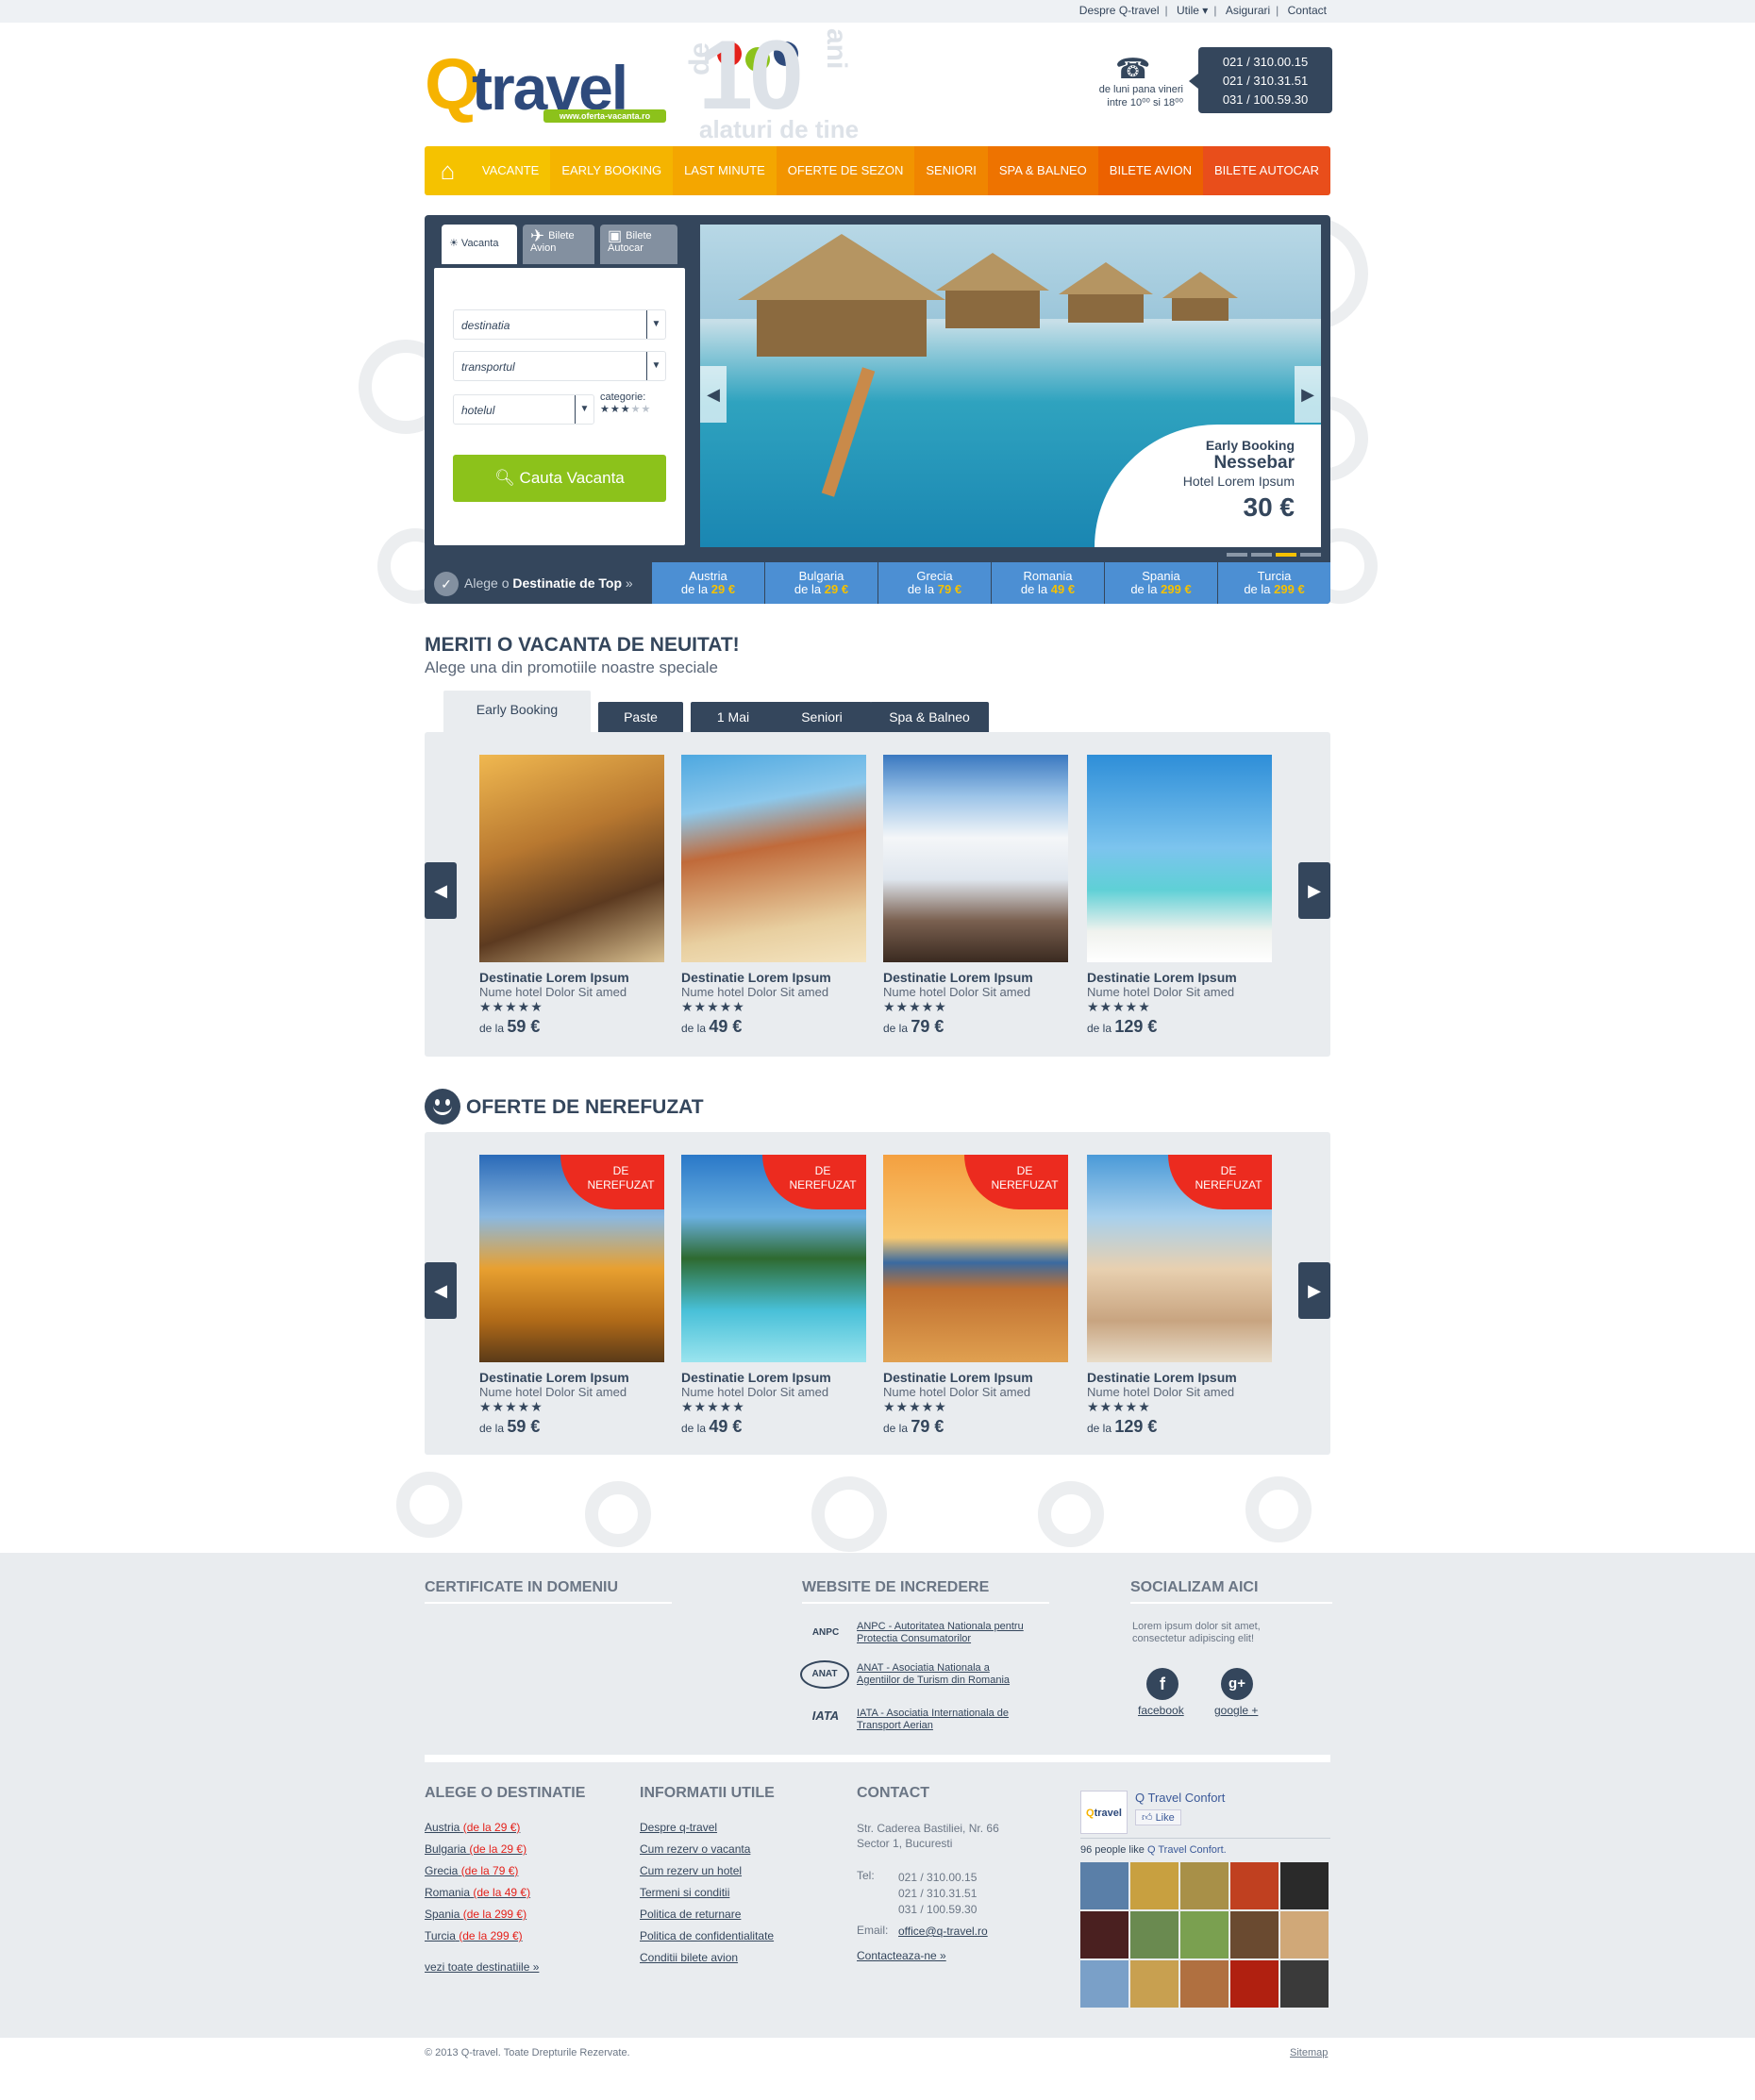 This screenshot has height=2100, width=1755. I want to click on nav-item-seniori: SENIORI, so click(951, 171).